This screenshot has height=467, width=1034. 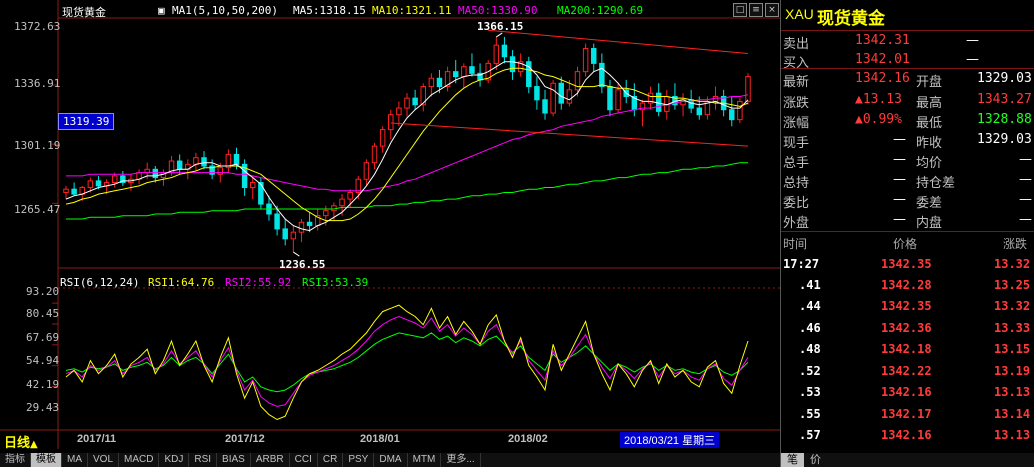 I want to click on rsi-tick-label: 80.45, so click(x=43, y=313).